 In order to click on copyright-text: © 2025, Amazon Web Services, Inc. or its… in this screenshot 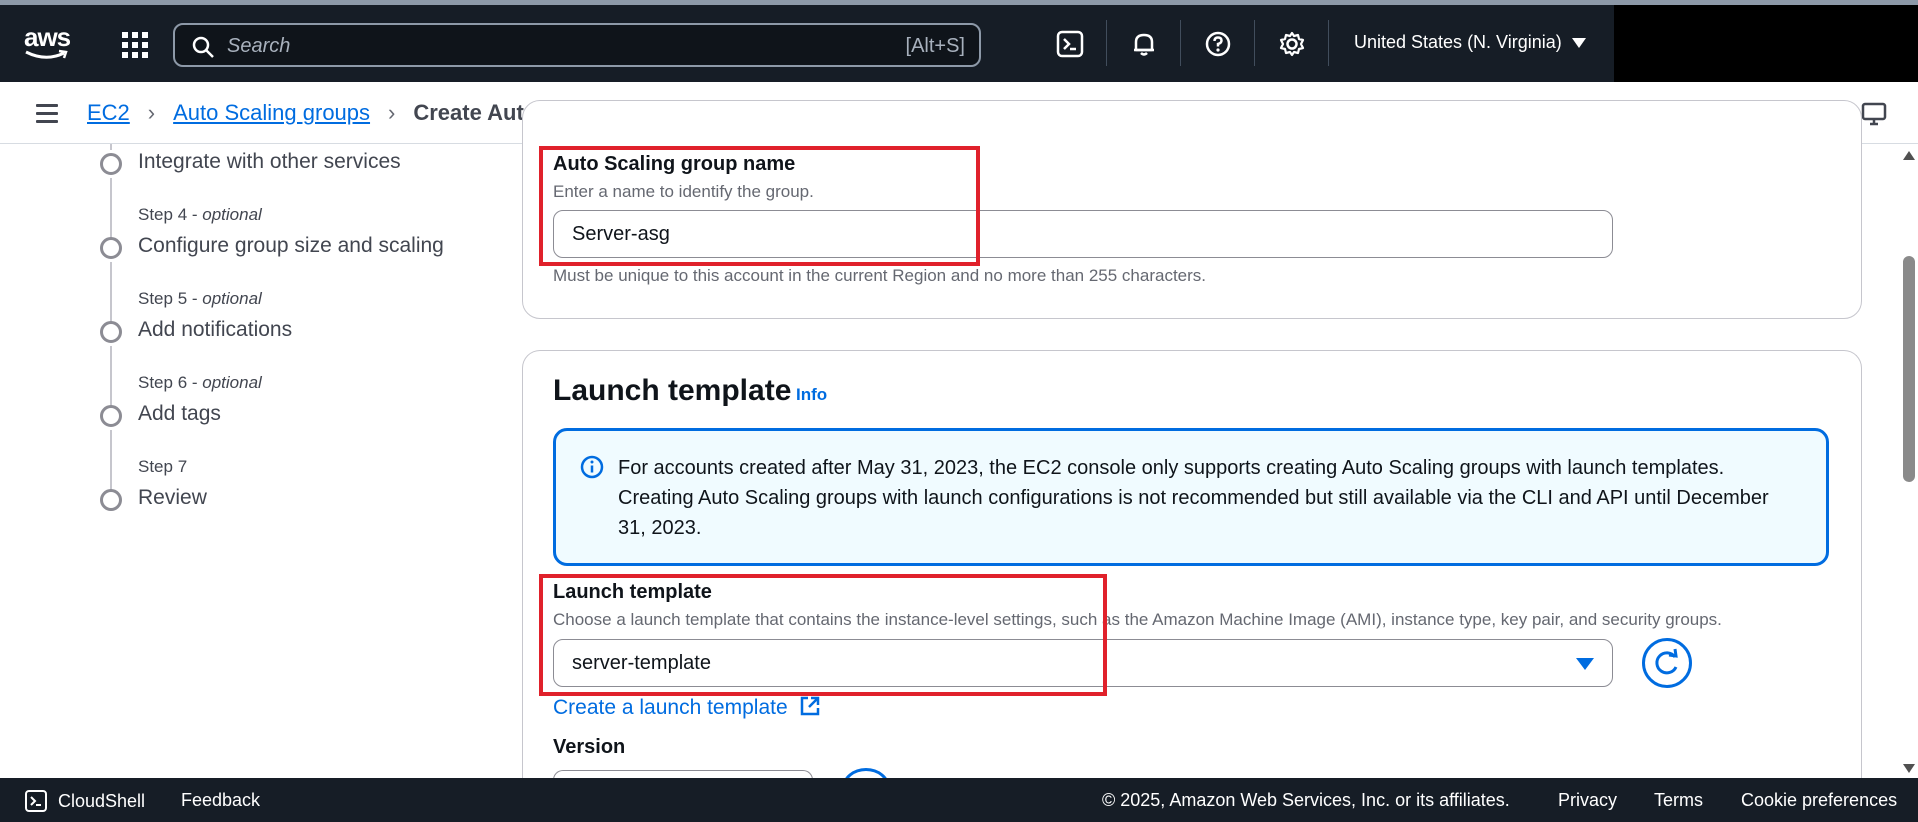, I will do `click(1306, 800)`.